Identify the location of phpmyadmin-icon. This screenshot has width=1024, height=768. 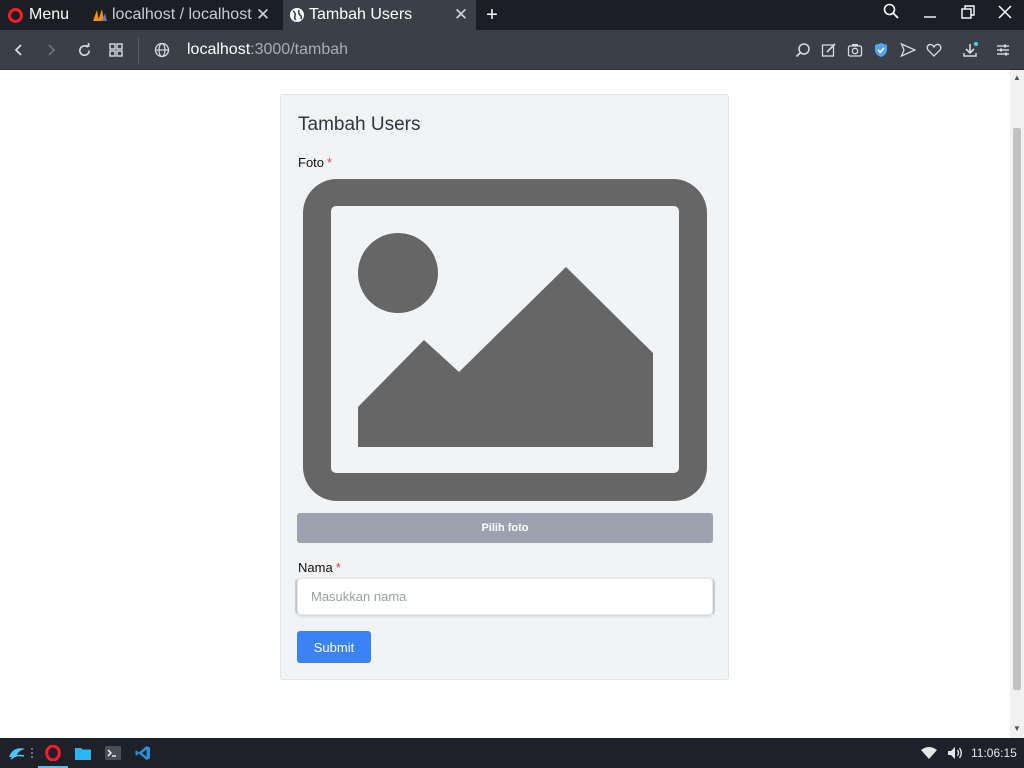
(100, 15).